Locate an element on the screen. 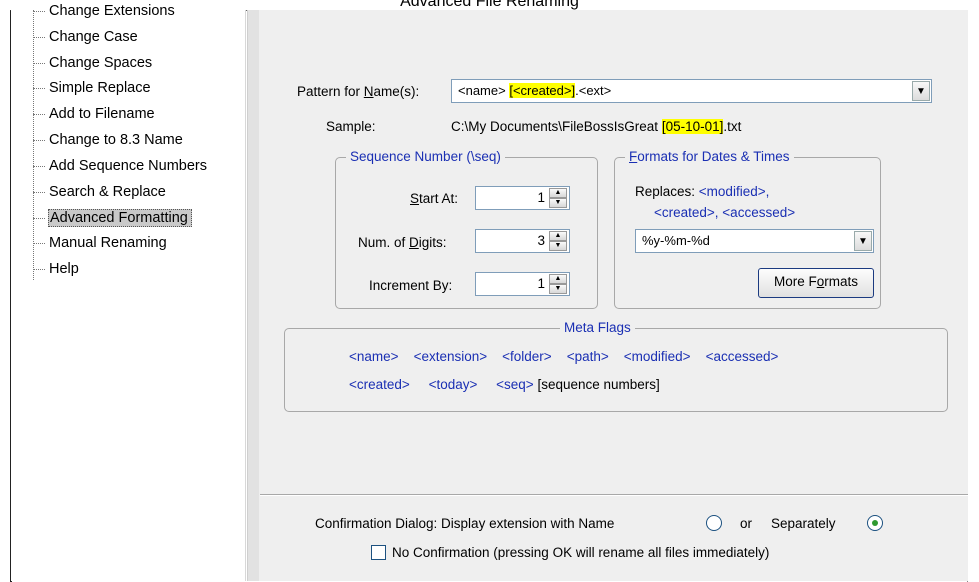  digits-spinner: 3 ▲ ▼ is located at coordinates (522, 241).